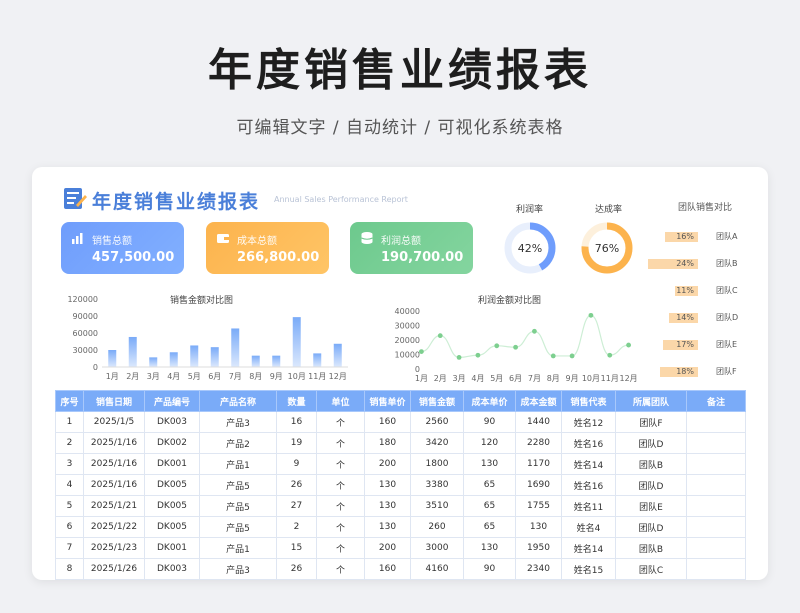  I want to click on column-header: 成本金额, so click(538, 401).